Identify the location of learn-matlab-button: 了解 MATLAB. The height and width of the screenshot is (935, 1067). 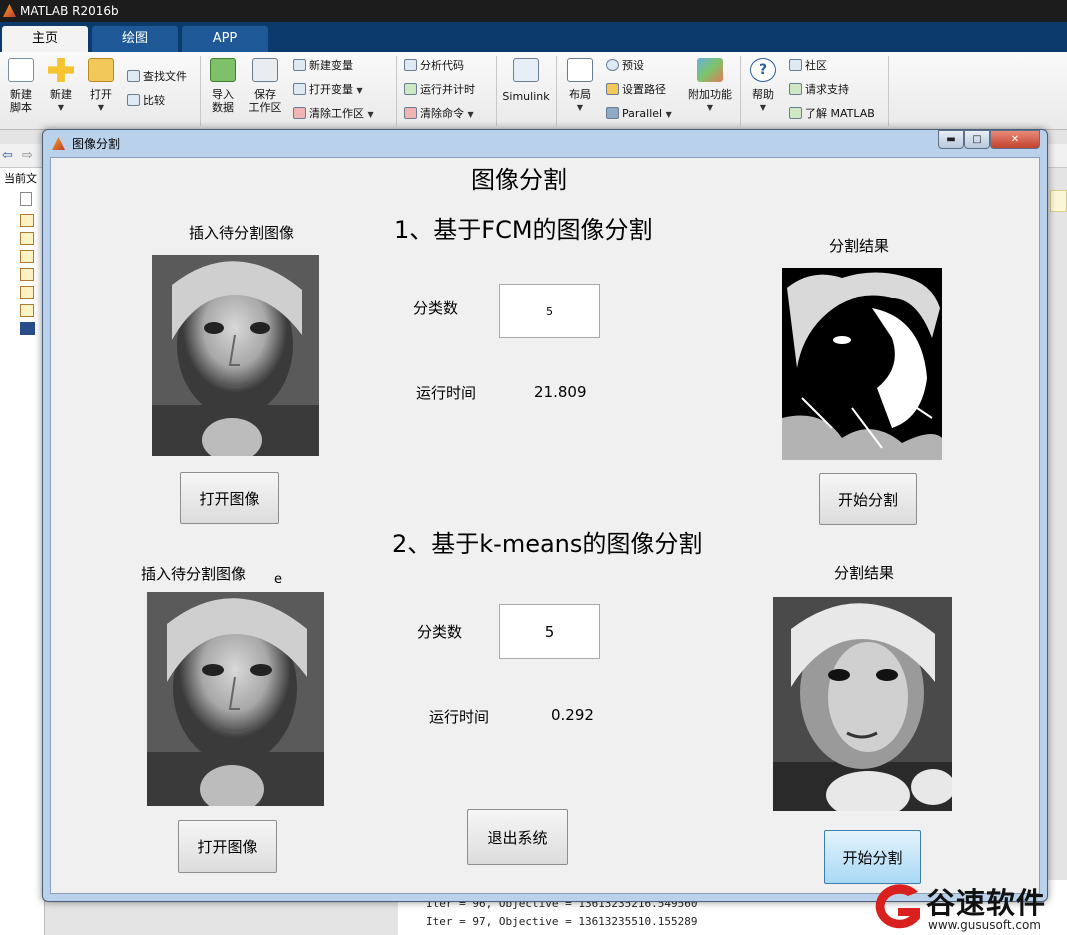
(832, 114).